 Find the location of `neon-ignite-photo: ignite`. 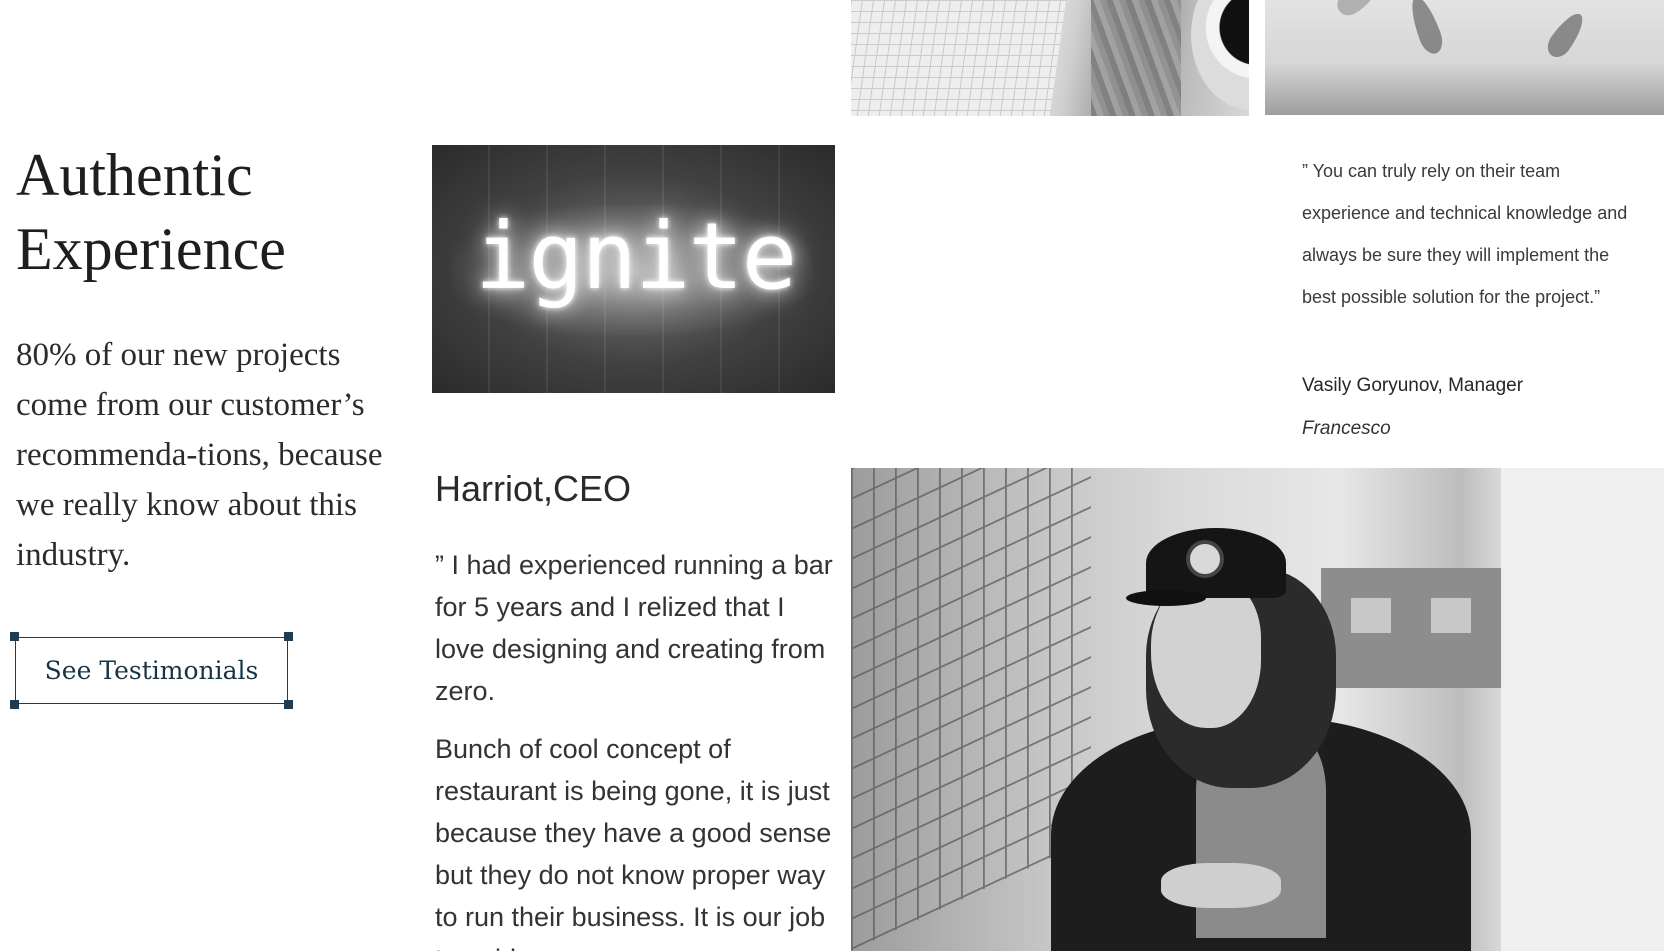

neon-ignite-photo: ignite is located at coordinates (633, 269).